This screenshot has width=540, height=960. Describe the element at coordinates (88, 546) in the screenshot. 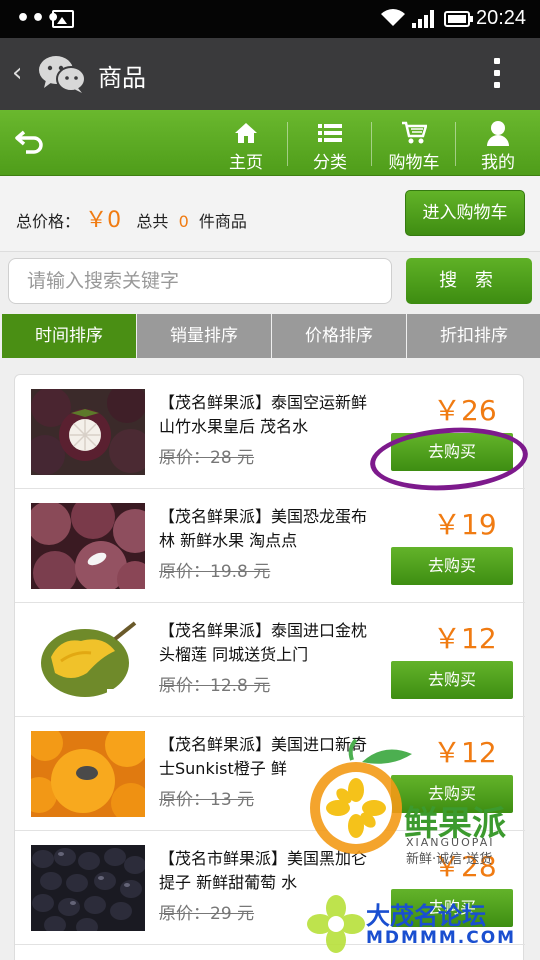

I see `plum-image` at that location.